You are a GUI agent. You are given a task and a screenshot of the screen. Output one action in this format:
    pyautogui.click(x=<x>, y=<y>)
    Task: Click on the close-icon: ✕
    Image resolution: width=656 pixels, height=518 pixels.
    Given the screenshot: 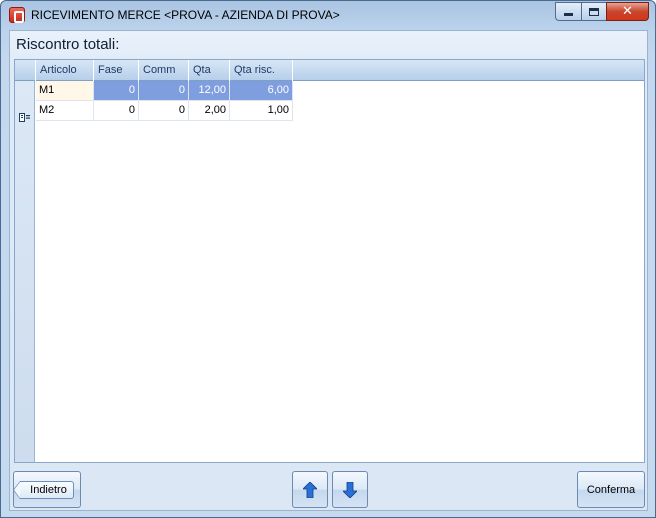 What is the action you would take?
    pyautogui.click(x=627, y=11)
    